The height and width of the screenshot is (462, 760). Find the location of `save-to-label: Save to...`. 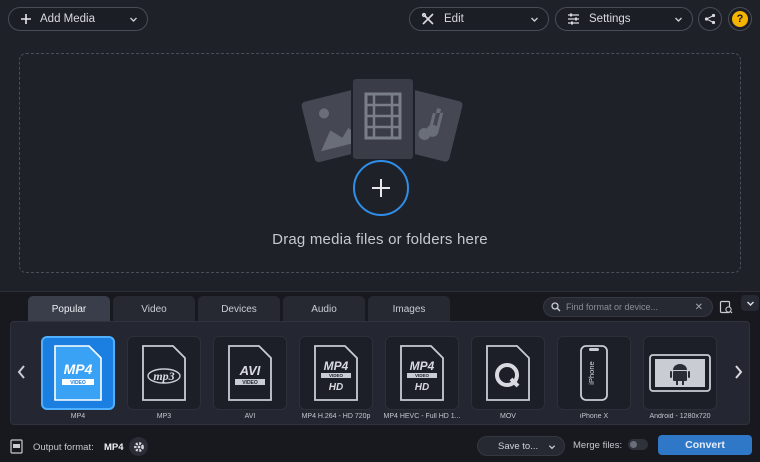

save-to-label: Save to... is located at coordinates (518, 446).